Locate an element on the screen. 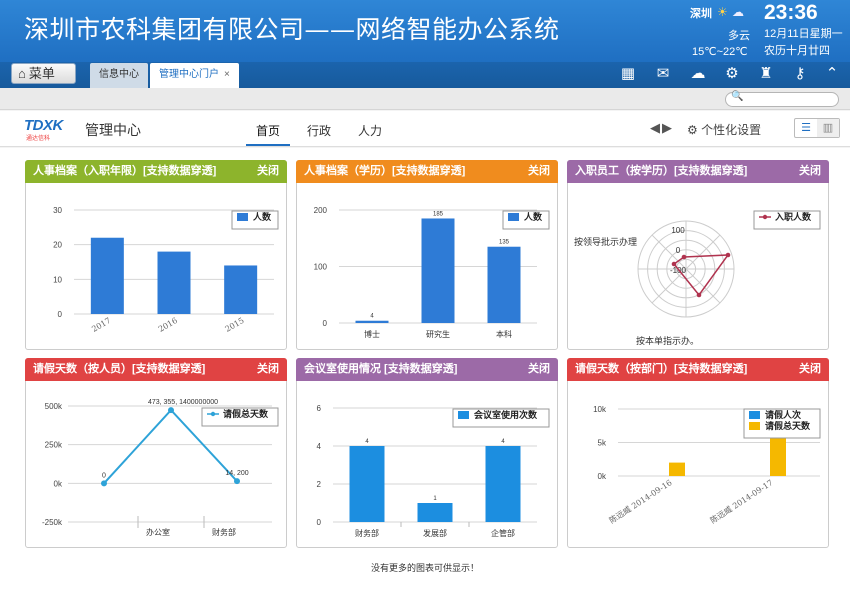  tab-info-center: 信息中心 is located at coordinates (119, 75).